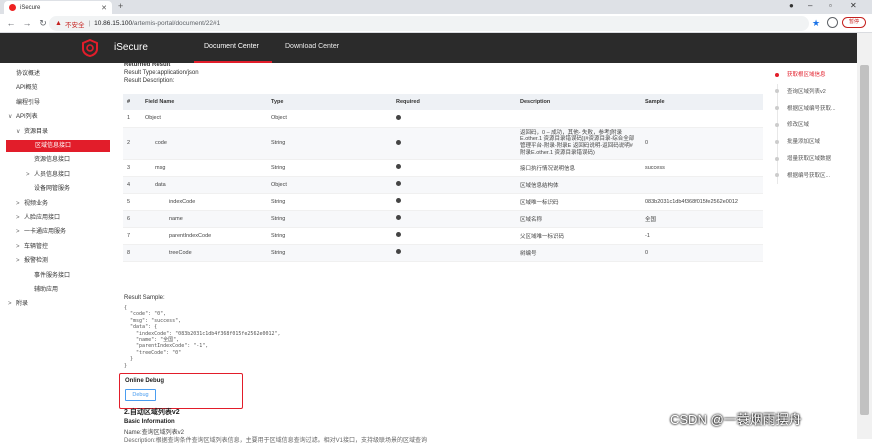 This screenshot has height=444, width=872. Describe the element at coordinates (45, 232) in the screenshot. I see `sidebar-item-label: 一卡通应用服务` at that location.